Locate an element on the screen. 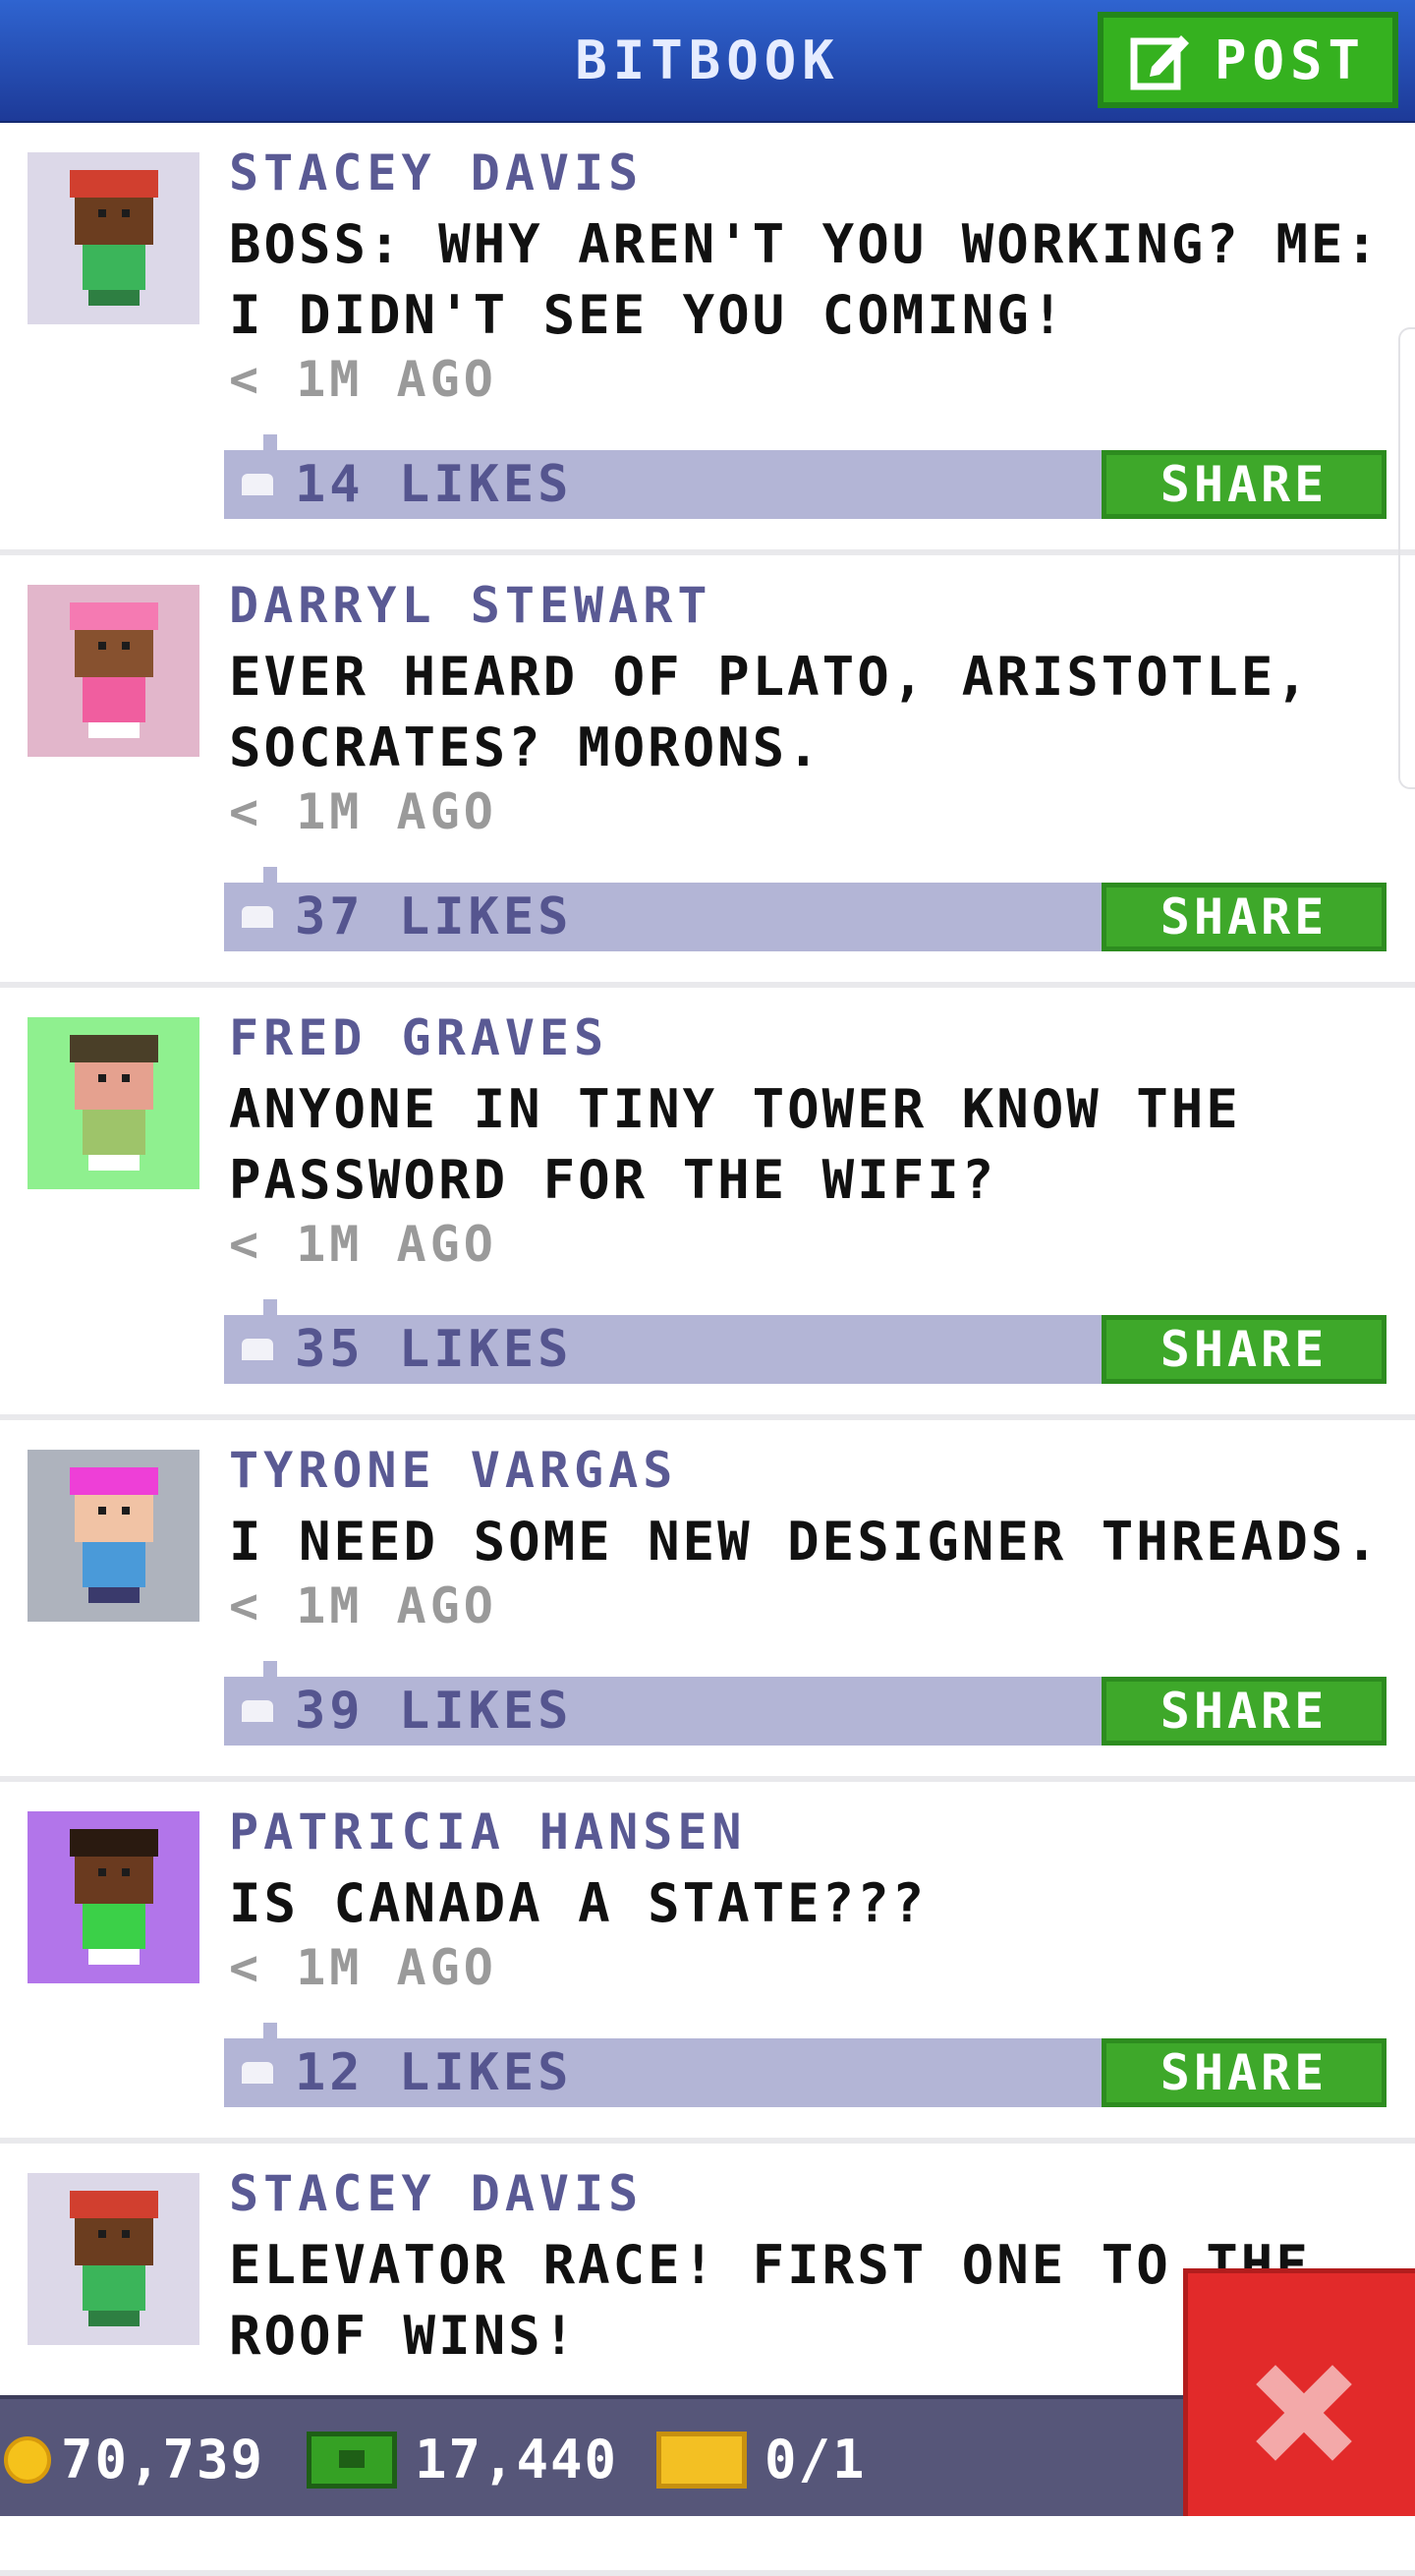 This screenshot has height=2576, width=1415. post-text: I NEED SOME NEW DESIGNER THREADS. is located at coordinates (805, 1542).